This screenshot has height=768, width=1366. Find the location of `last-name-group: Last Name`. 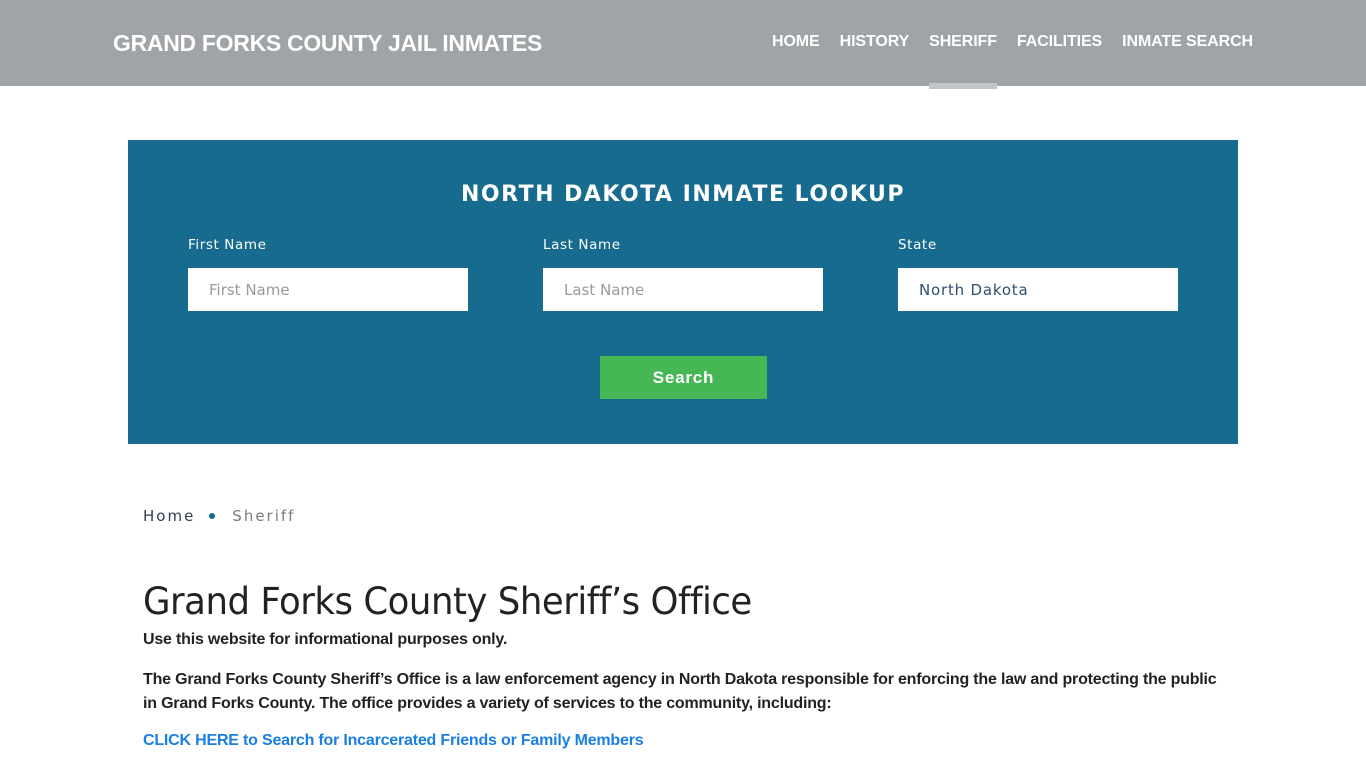

last-name-group: Last Name is located at coordinates (683, 274).